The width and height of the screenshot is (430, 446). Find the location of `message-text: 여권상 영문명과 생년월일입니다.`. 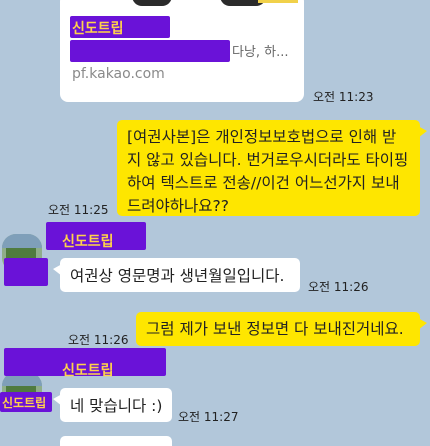

message-text: 여권상 영문명과 생년월일입니다. is located at coordinates (177, 276).